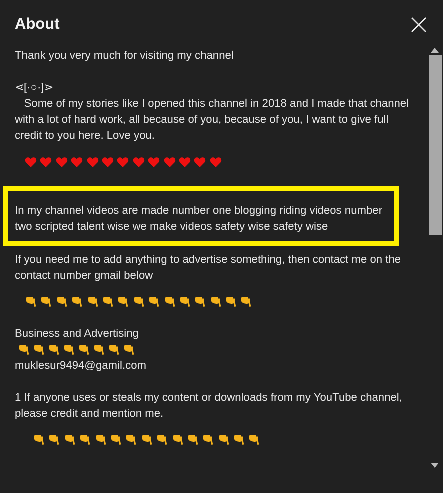  What do you see at coordinates (77, 334) in the screenshot?
I see `section-label: Business and Advertising` at bounding box center [77, 334].